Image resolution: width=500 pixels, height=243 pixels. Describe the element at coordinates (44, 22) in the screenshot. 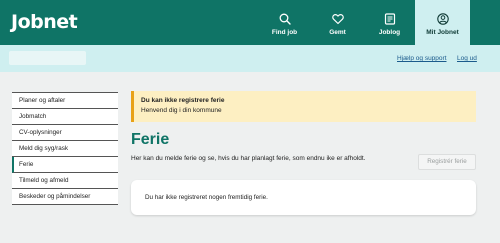

I see `jobnet-logo: Jobnet` at that location.